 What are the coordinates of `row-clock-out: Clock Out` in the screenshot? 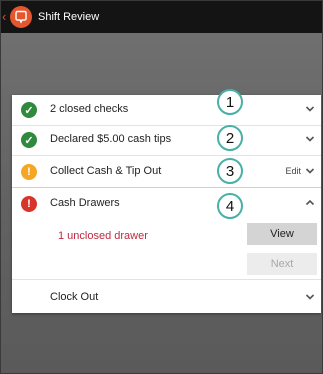 It's located at (166, 298).